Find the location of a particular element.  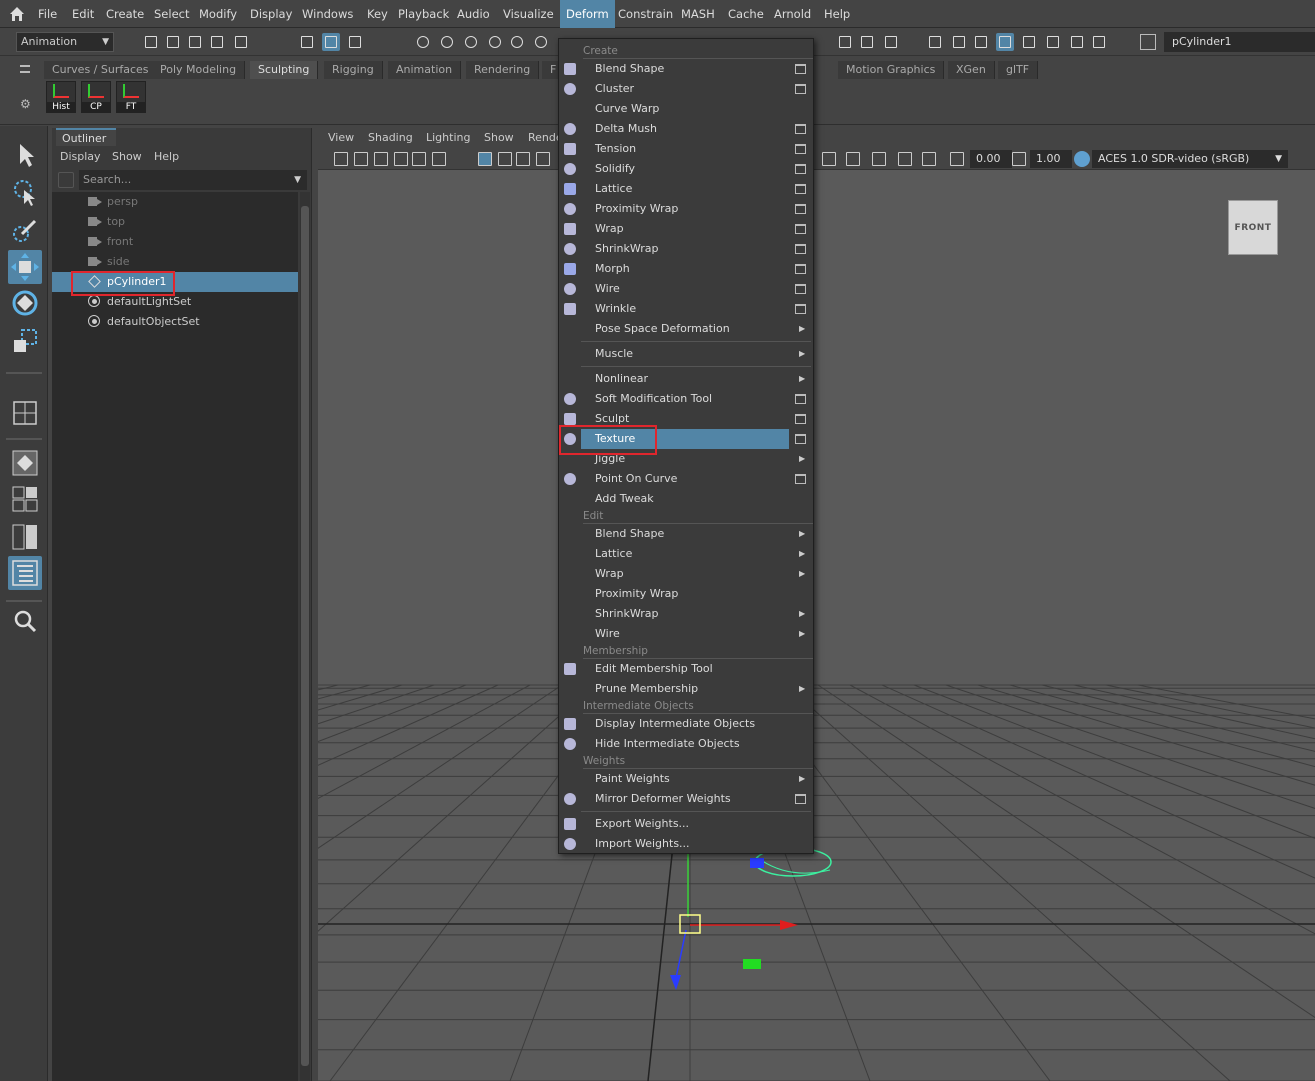

menu-item-prune-membership: Prune Membership is located at coordinates (685, 689).